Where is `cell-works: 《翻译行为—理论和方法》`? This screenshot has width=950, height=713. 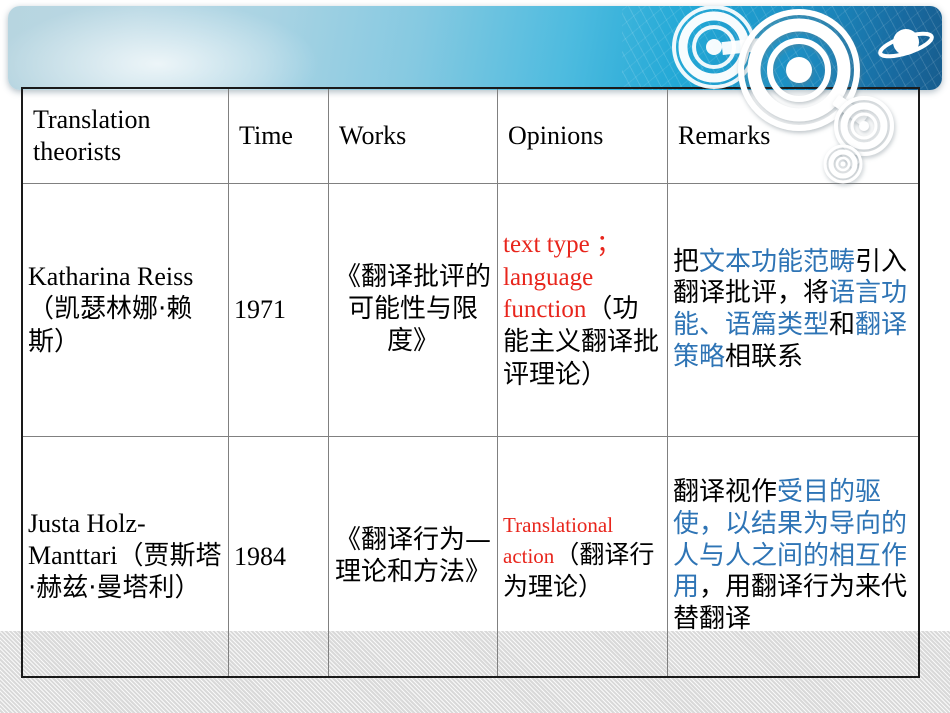
cell-works: 《翻译行为—理论和方法》 is located at coordinates (413, 556).